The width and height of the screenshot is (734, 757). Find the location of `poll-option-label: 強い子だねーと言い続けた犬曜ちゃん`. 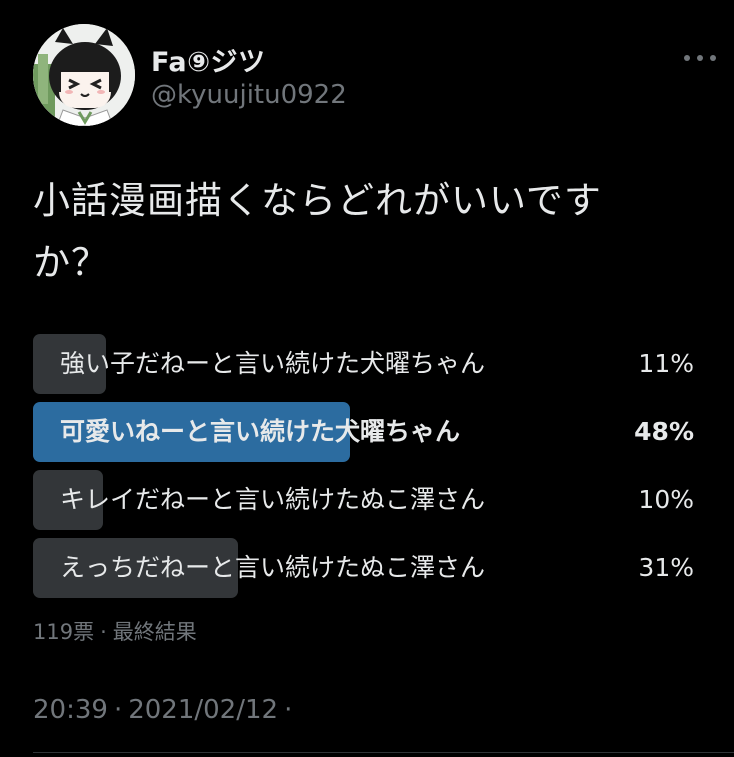

poll-option-label: 強い子だねーと言い続けた犬曜ちゃん is located at coordinates (273, 363).